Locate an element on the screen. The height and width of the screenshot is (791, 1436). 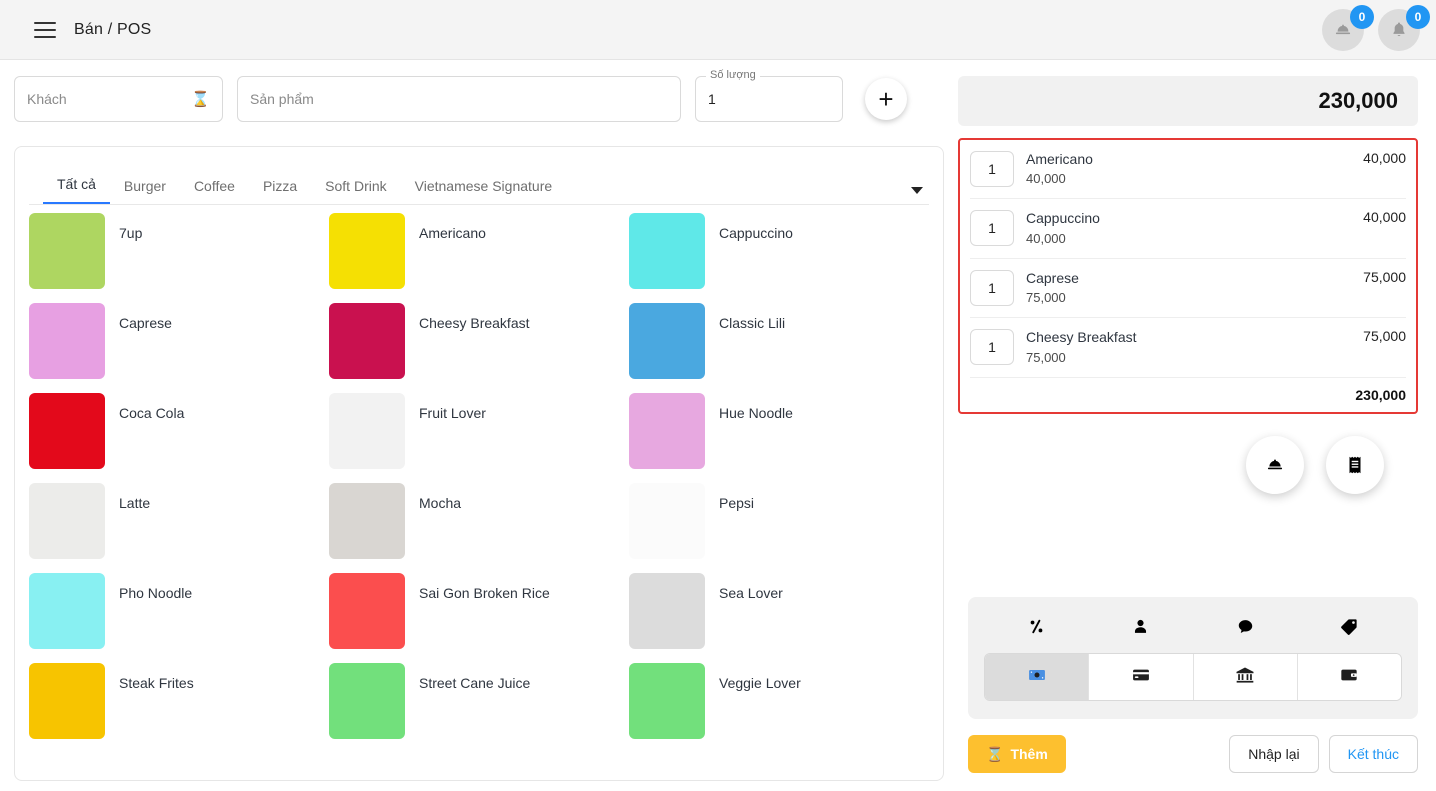
product-card: Cheesy Breakfast is located at coordinates (479, 348).